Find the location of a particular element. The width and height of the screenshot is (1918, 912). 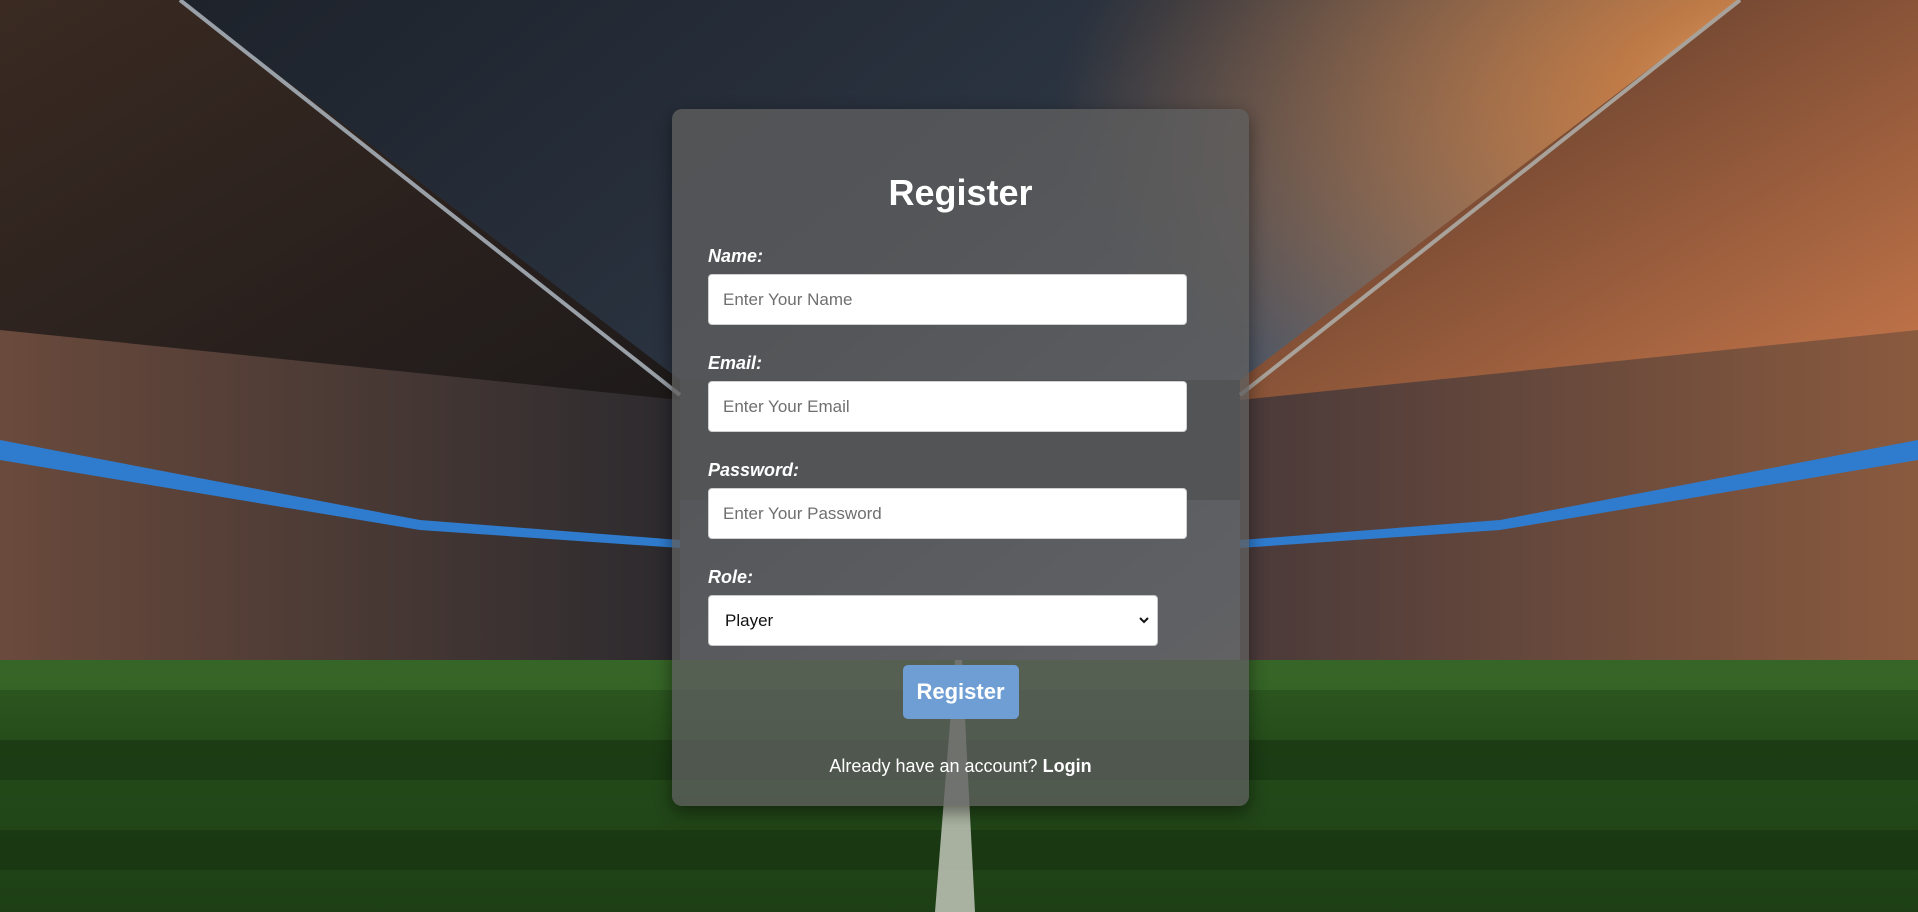

name-label: Name: is located at coordinates (736, 256).